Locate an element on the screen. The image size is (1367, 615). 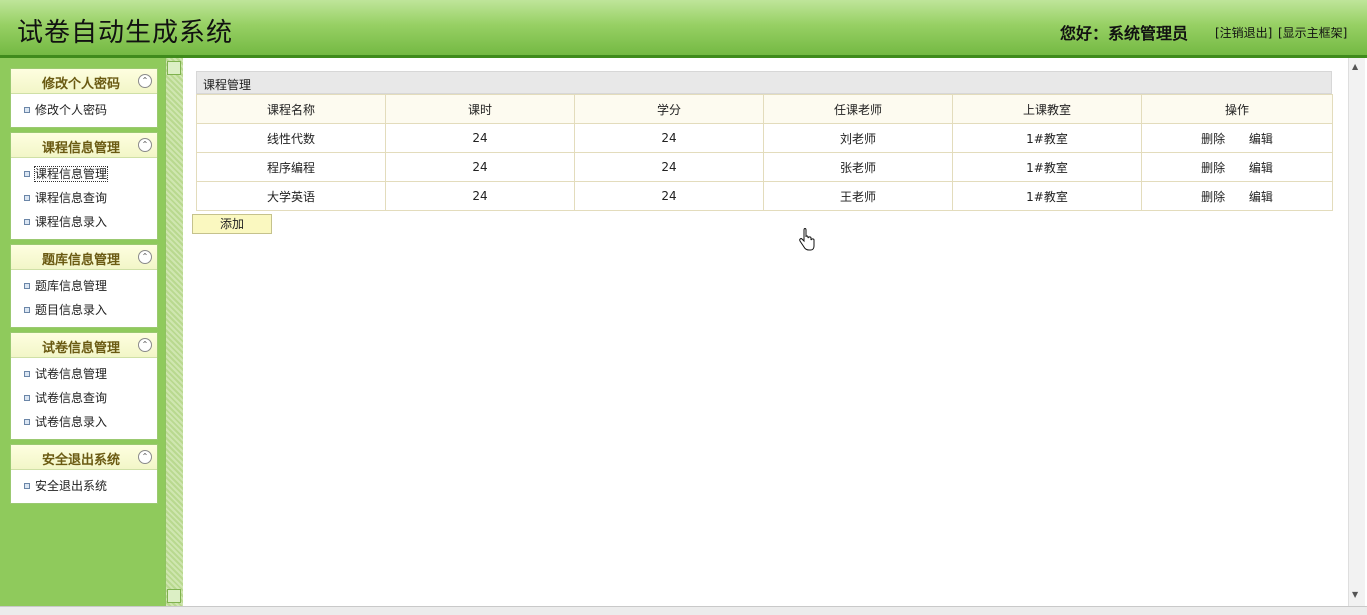
add-course-button: 添加 is located at coordinates (232, 224).